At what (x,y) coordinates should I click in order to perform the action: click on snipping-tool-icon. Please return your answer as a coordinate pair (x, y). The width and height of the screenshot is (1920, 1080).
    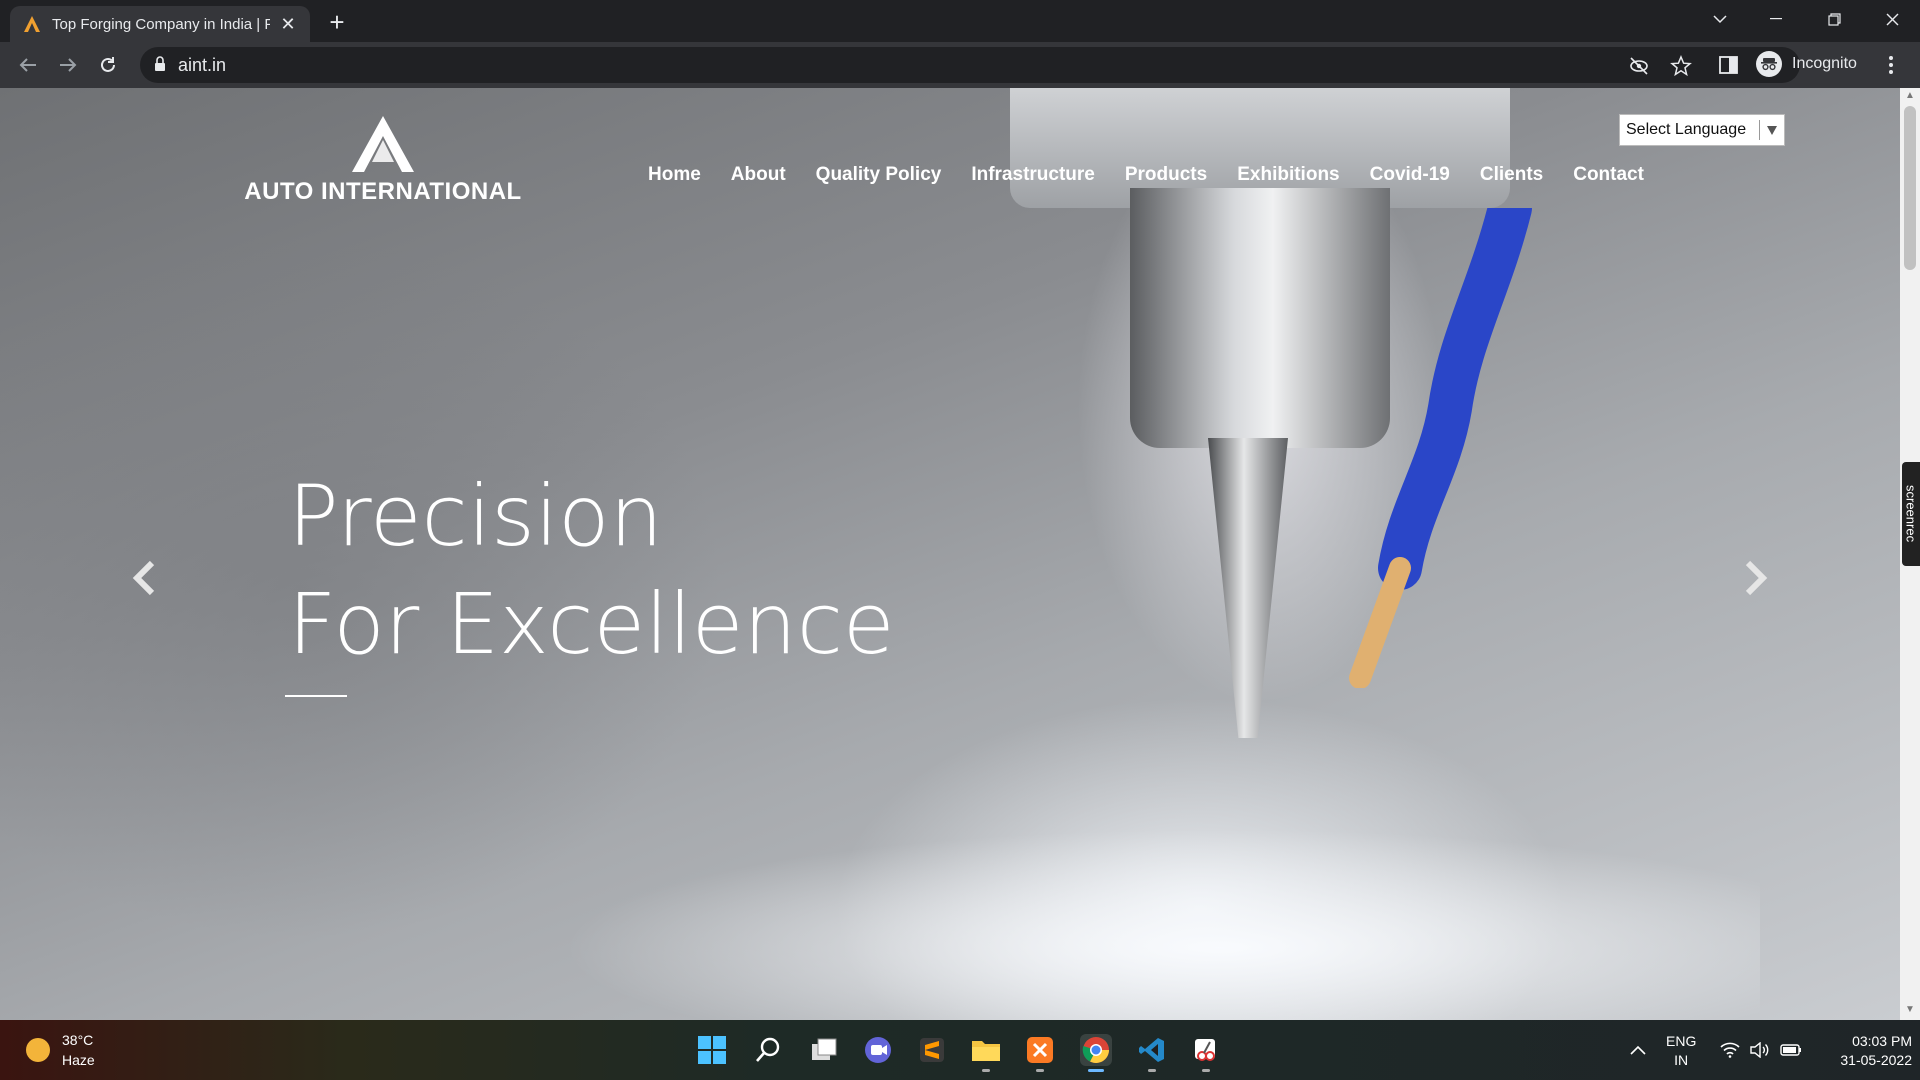
    Looking at the image, I should click on (1206, 1053).